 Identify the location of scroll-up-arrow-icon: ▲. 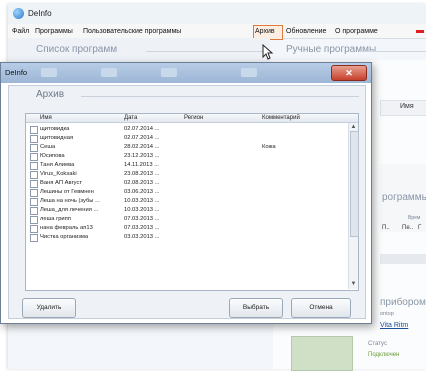
(353, 127).